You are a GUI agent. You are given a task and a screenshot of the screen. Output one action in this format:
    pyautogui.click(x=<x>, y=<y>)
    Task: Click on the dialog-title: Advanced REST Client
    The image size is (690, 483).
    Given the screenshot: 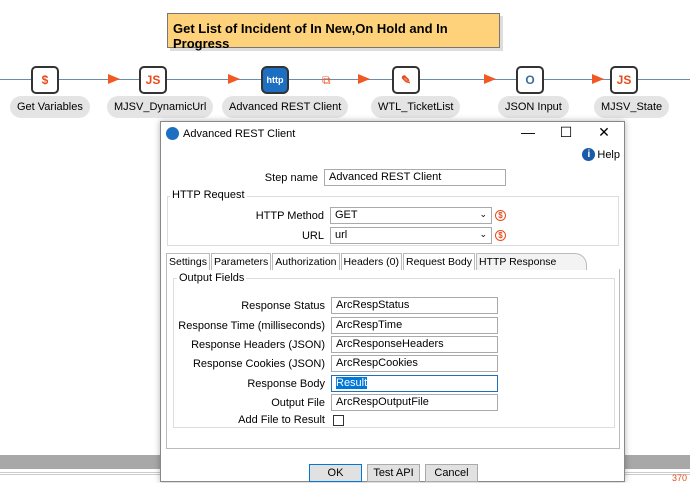 What is the action you would take?
    pyautogui.click(x=239, y=134)
    